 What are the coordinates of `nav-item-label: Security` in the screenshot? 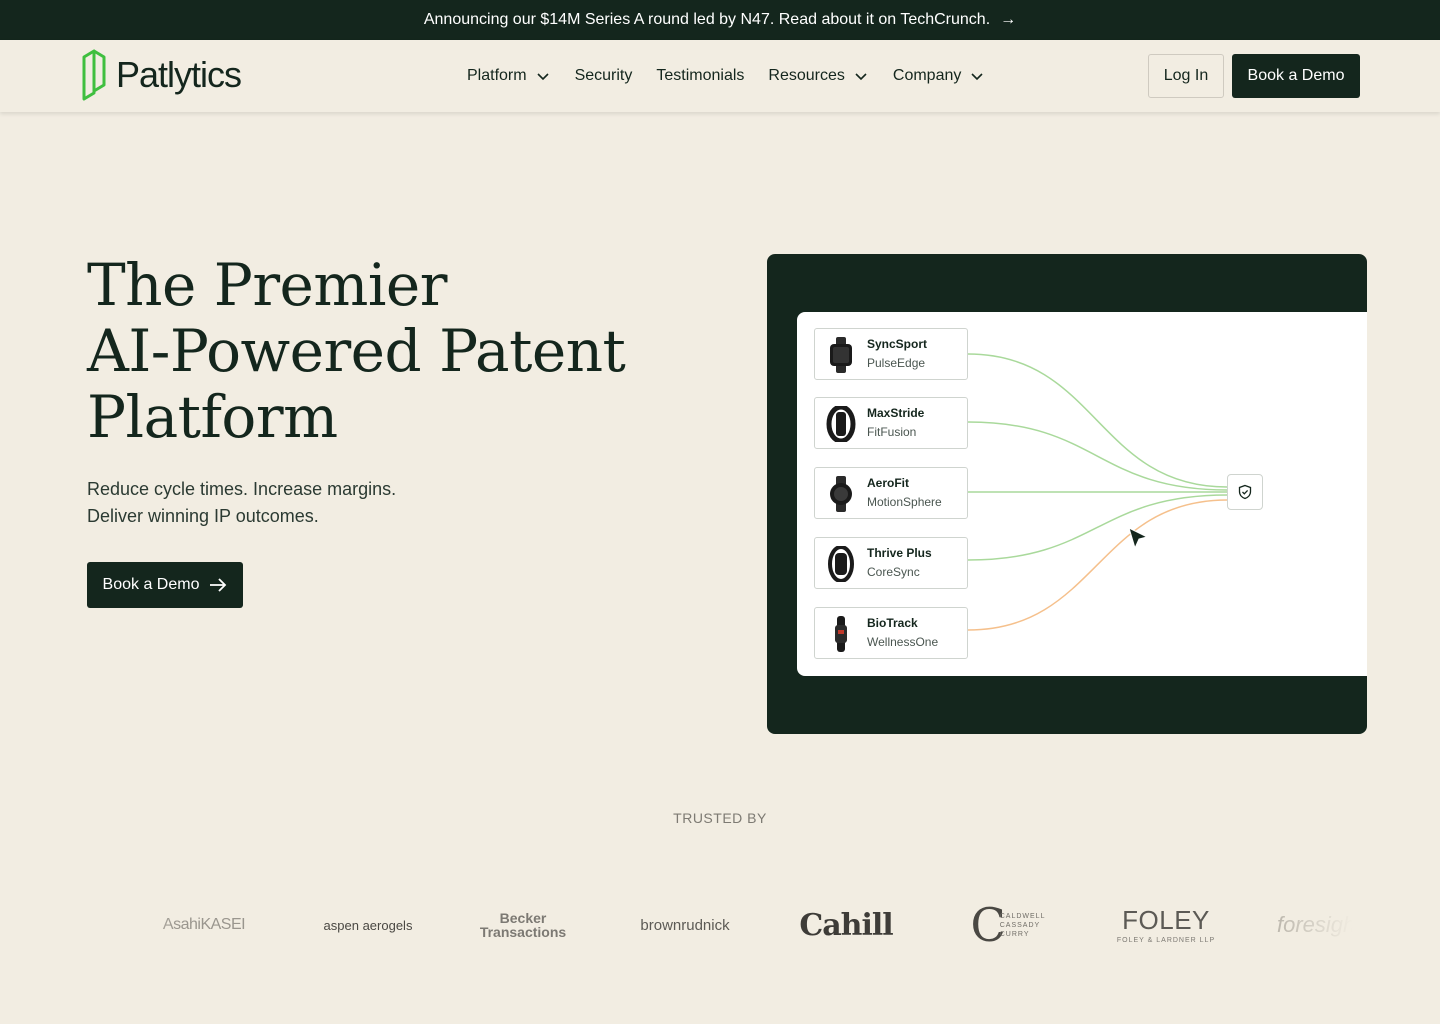 It's located at (603, 75).